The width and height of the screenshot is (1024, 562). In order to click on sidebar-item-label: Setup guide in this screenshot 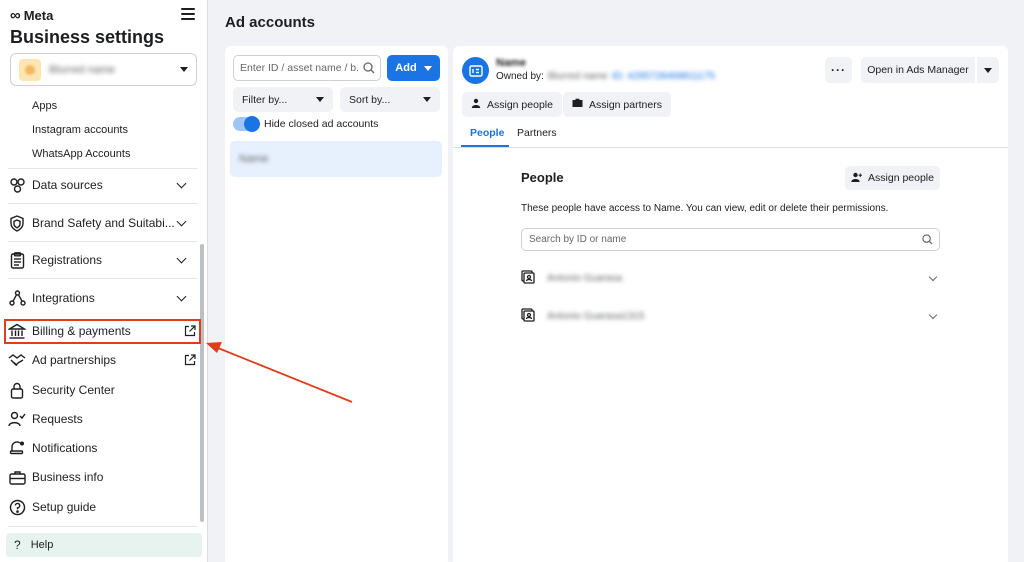, I will do `click(64, 507)`.